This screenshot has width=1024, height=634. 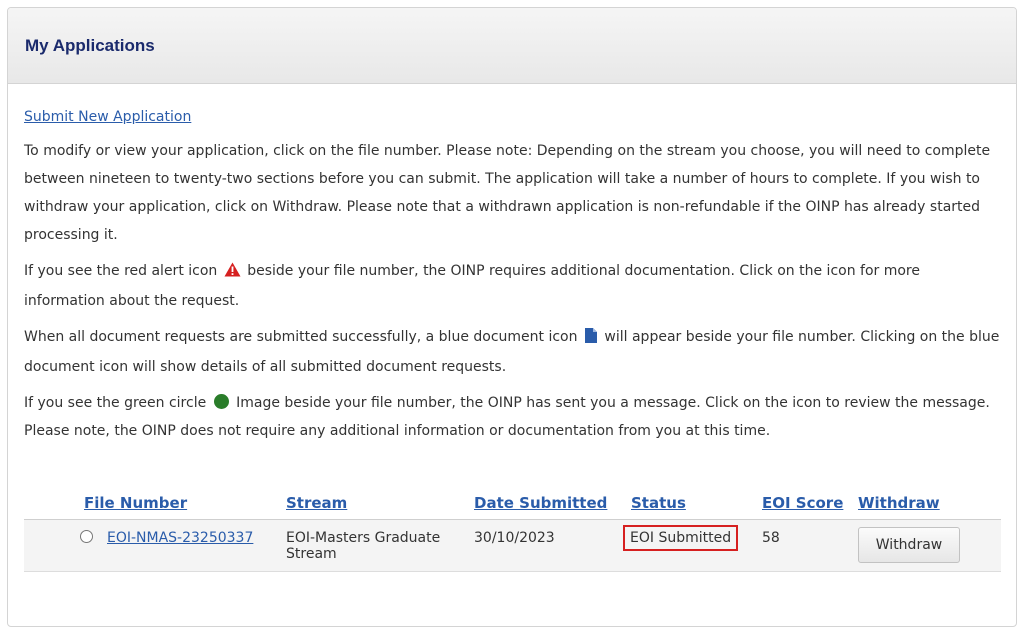 I want to click on status-badge: EOI Submitted, so click(x=681, y=538).